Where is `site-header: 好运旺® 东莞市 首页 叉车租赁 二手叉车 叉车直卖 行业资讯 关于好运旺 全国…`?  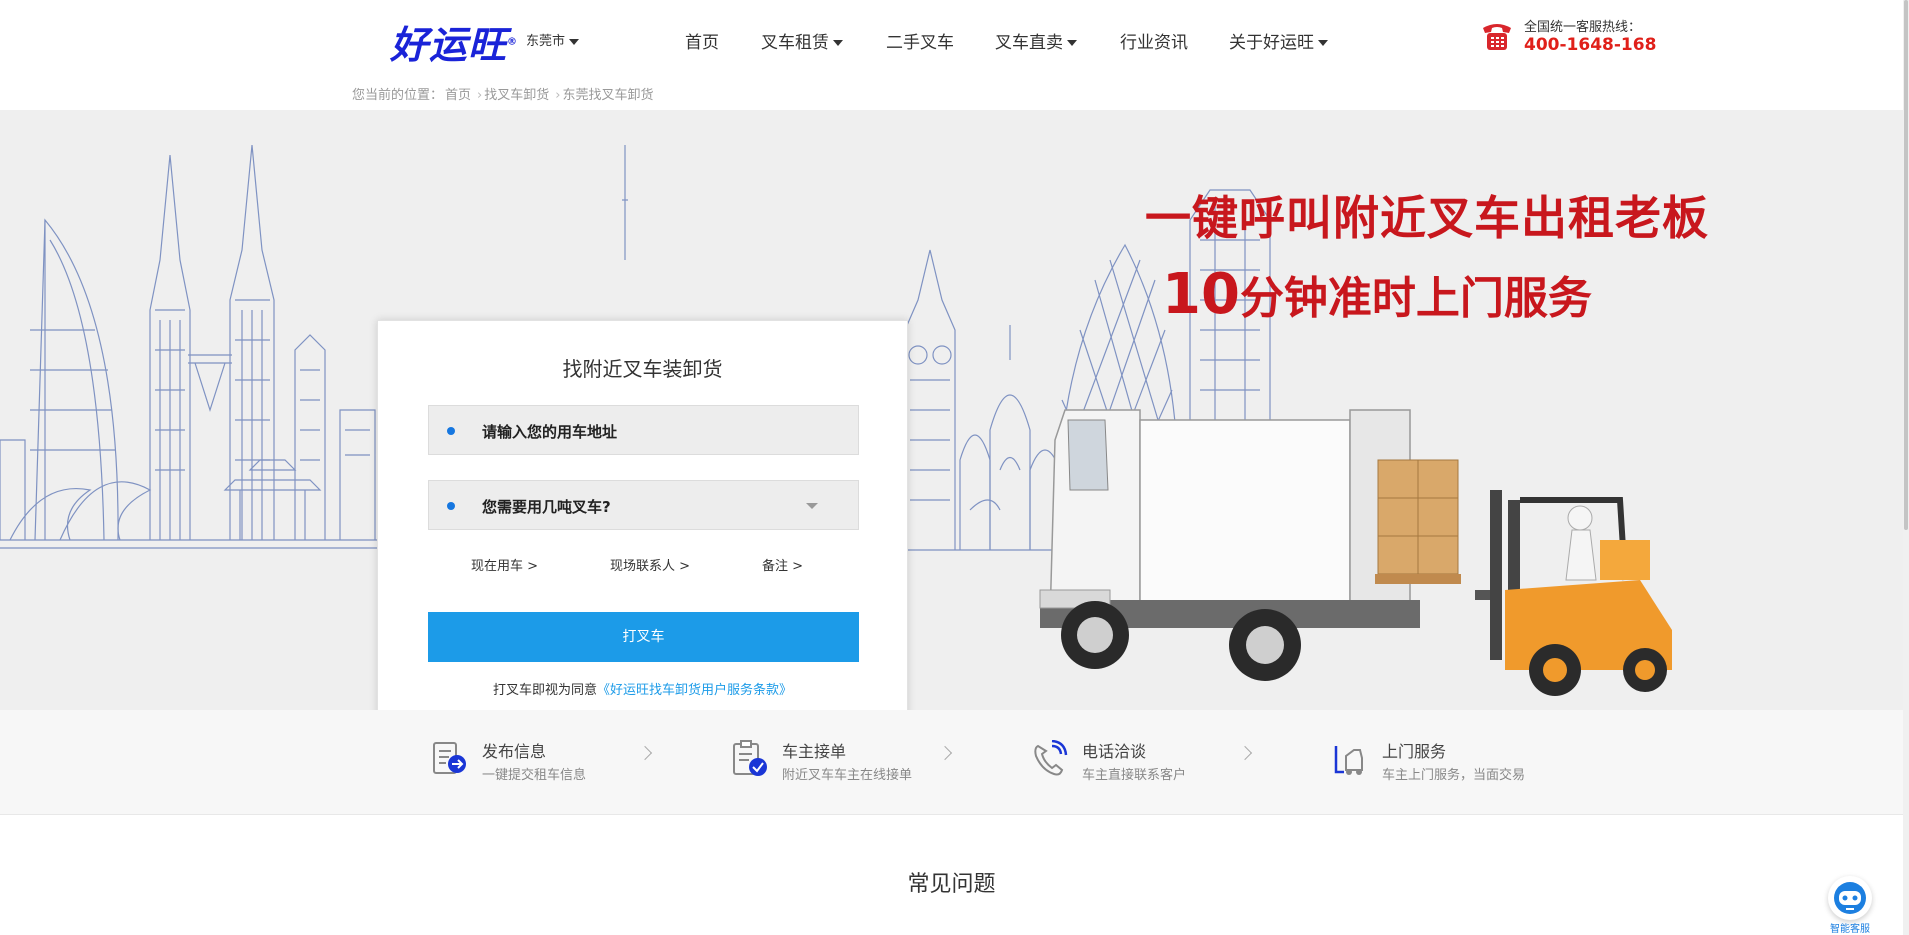
site-header: 好运旺® 东莞市 首页 叉车租赁 二手叉车 叉车直卖 行业资讯 关于好运旺 全国… is located at coordinates (954, 44).